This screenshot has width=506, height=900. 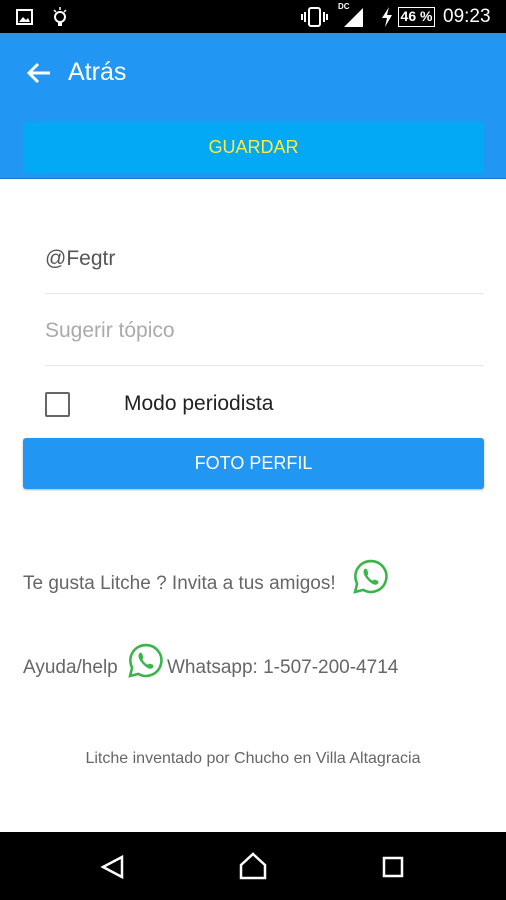 What do you see at coordinates (393, 867) in the screenshot?
I see `recents-nav-icon` at bounding box center [393, 867].